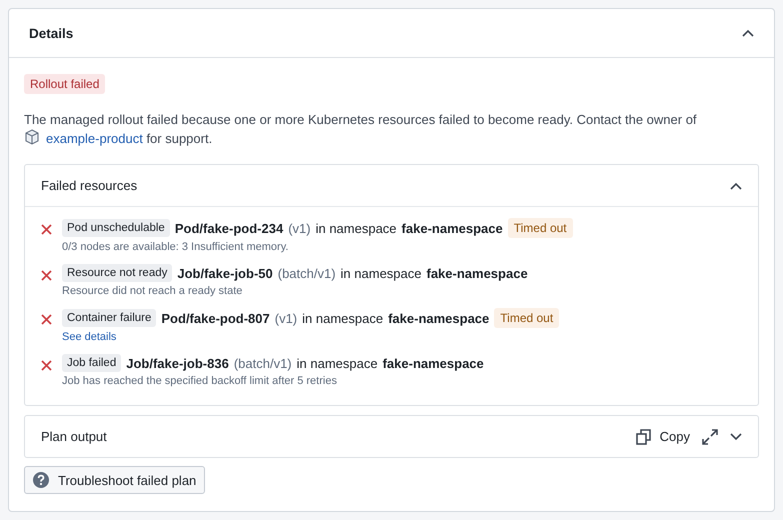 The height and width of the screenshot is (520, 783). I want to click on reason-tag: Resource not ready, so click(117, 273).